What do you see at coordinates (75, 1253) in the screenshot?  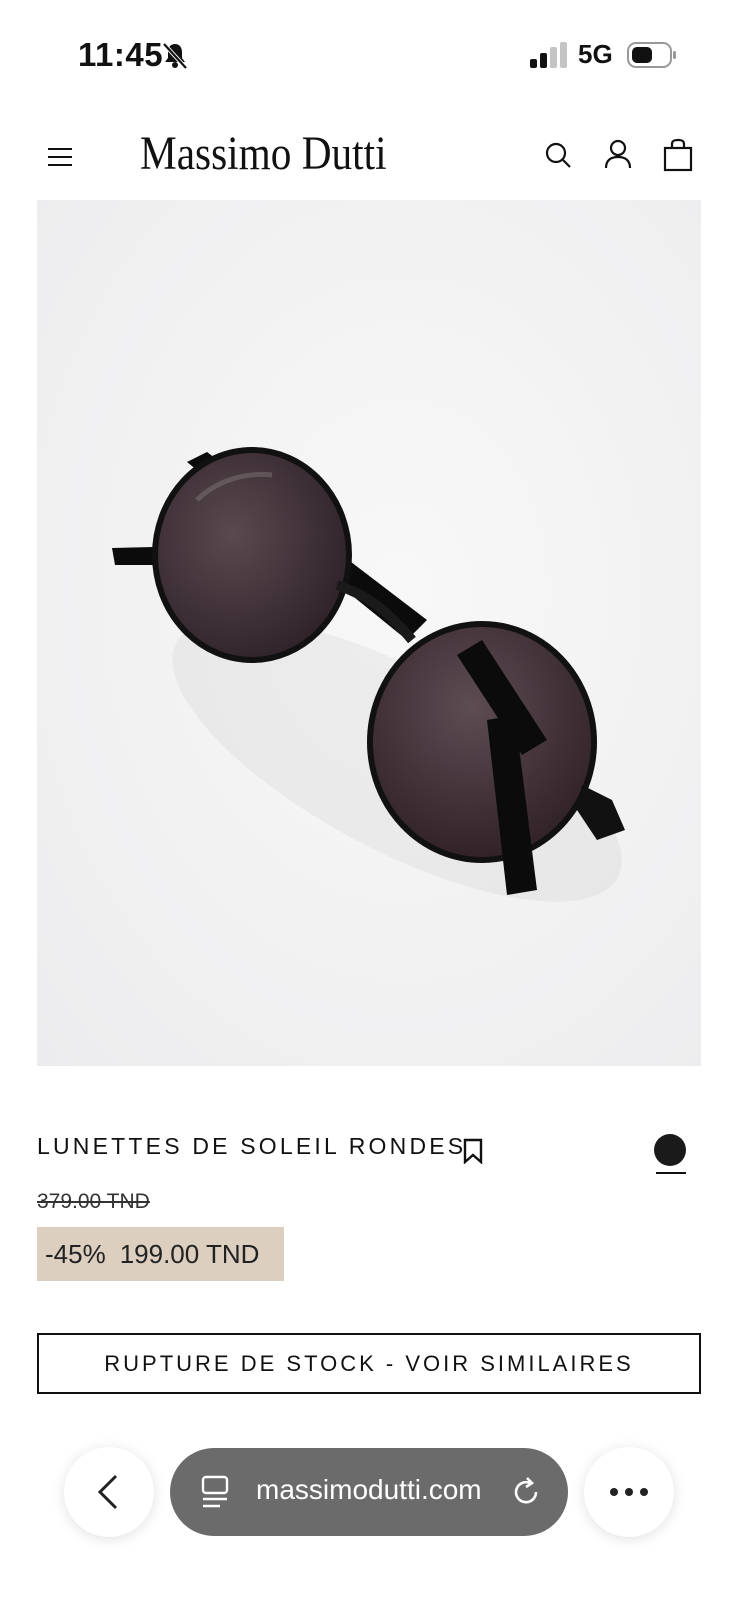 I see `discount-label: -45%` at bounding box center [75, 1253].